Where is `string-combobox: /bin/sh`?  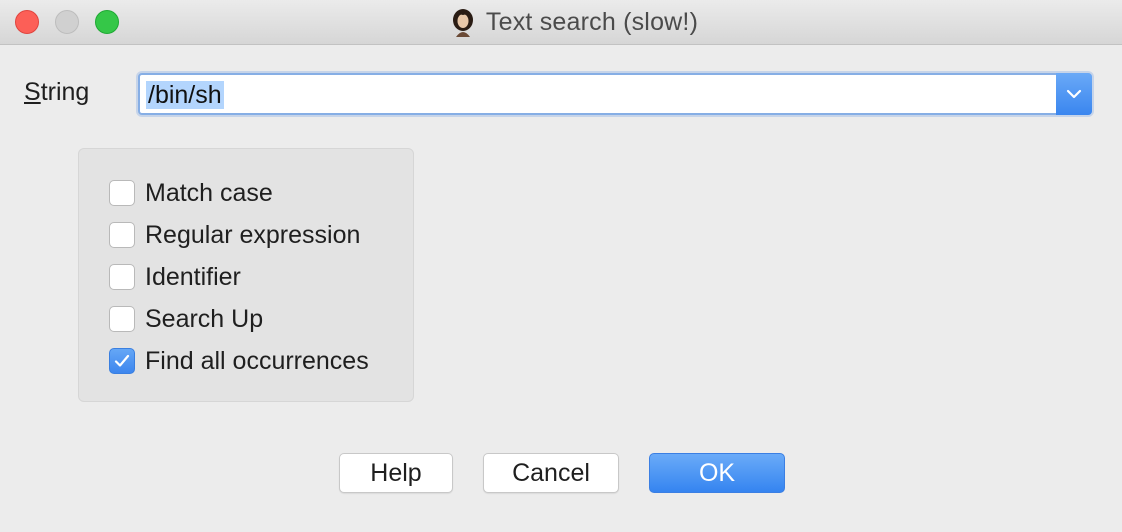
string-combobox: /bin/sh is located at coordinates (615, 94).